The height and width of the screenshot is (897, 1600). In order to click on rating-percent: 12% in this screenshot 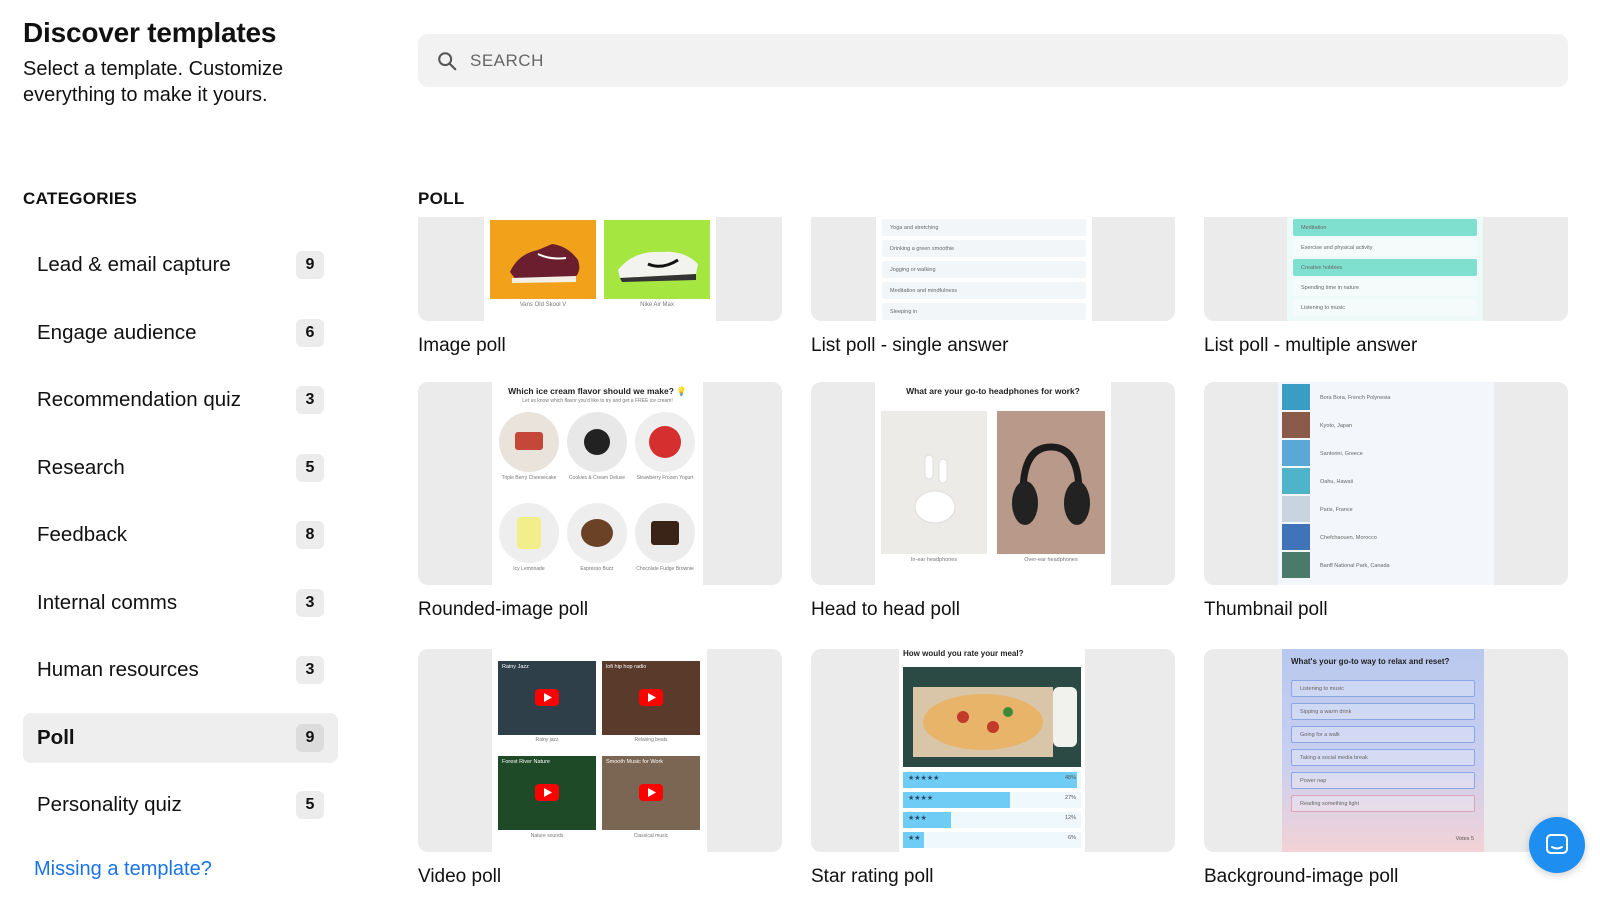, I will do `click(1070, 818)`.